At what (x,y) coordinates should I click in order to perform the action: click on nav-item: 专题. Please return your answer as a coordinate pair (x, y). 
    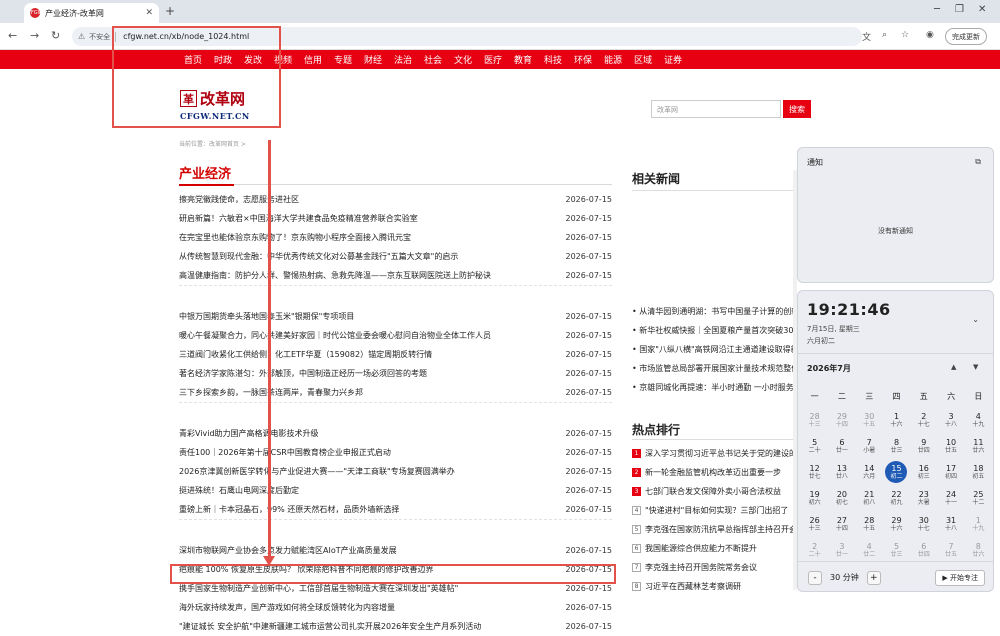
    Looking at the image, I should click on (343, 59).